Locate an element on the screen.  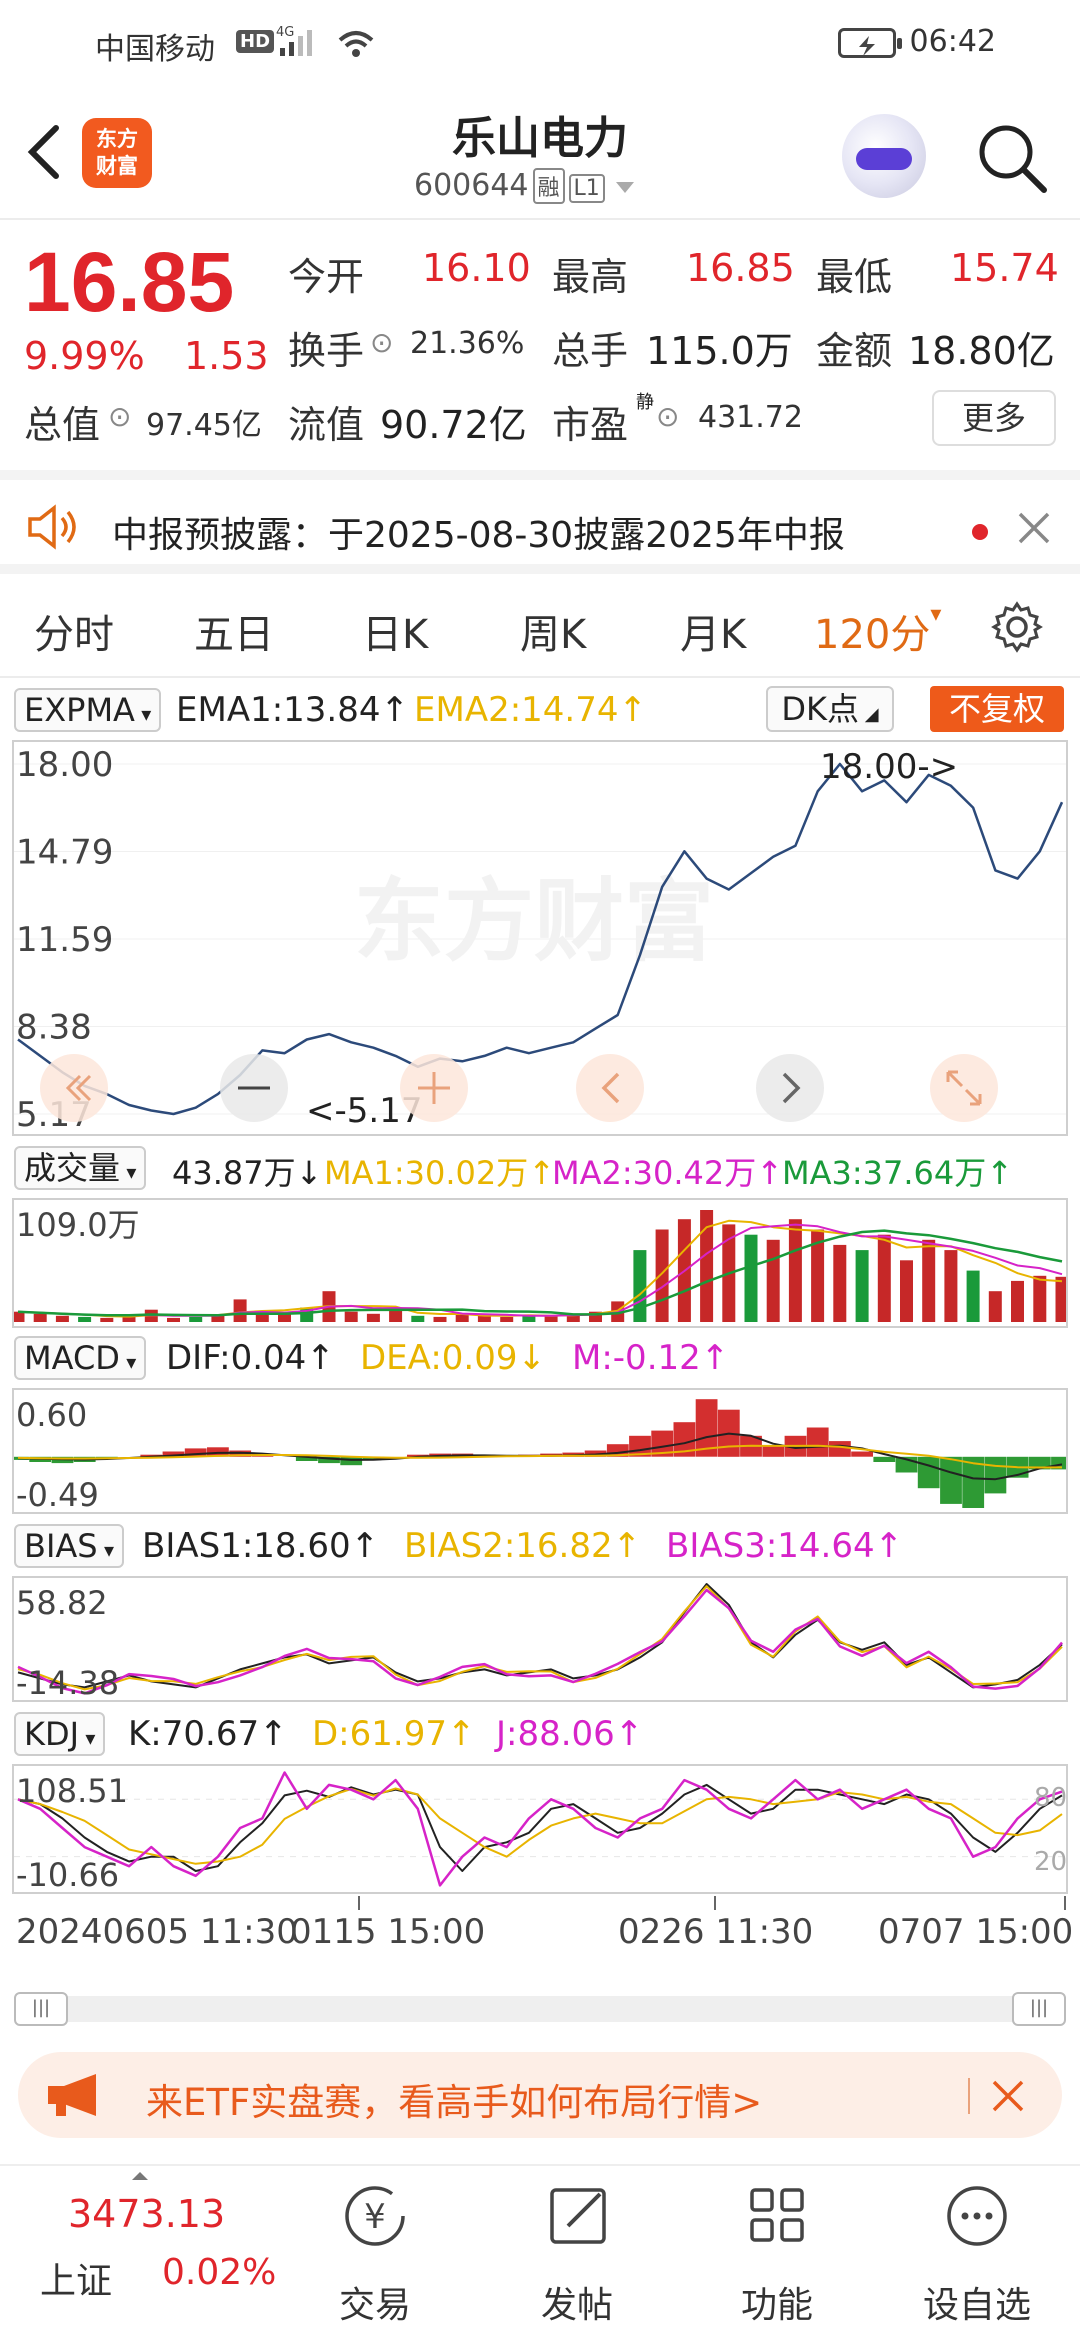
hd-badge: HD is located at coordinates (255, 41).